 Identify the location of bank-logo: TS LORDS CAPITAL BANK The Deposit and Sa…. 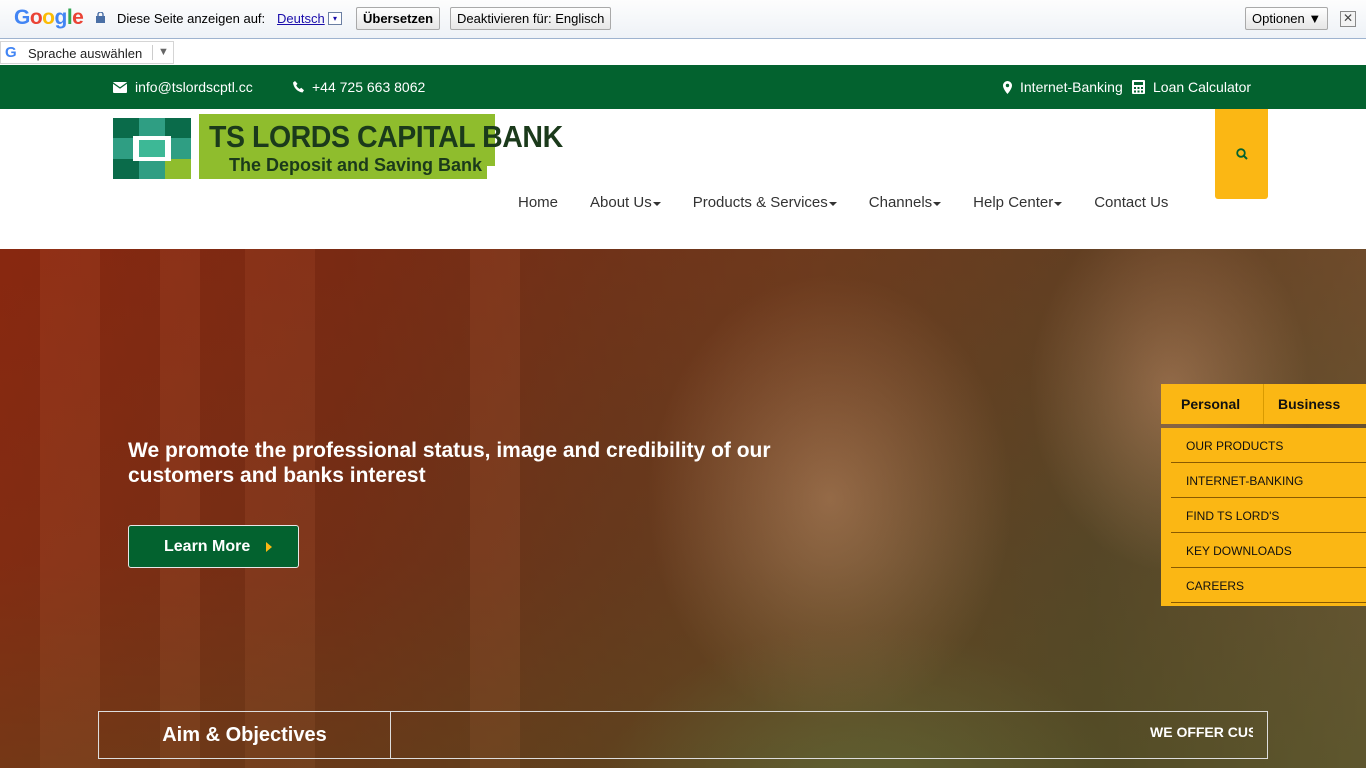
(381, 146).